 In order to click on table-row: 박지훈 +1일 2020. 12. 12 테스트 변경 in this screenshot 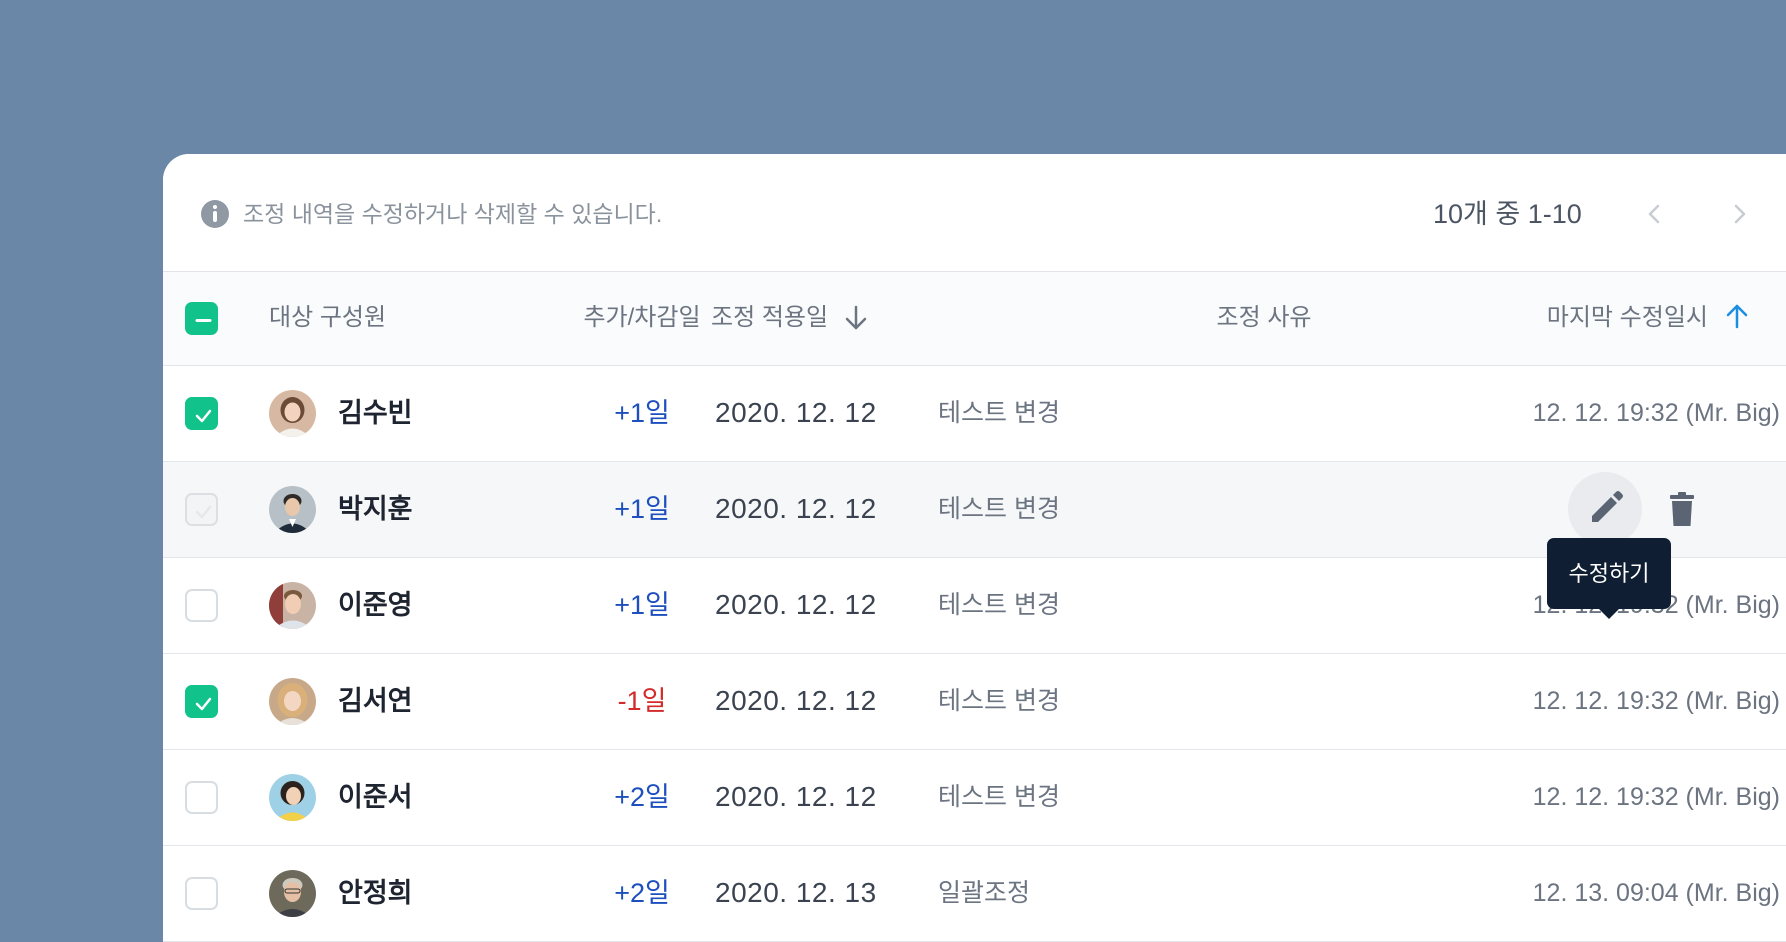, I will do `click(974, 510)`.